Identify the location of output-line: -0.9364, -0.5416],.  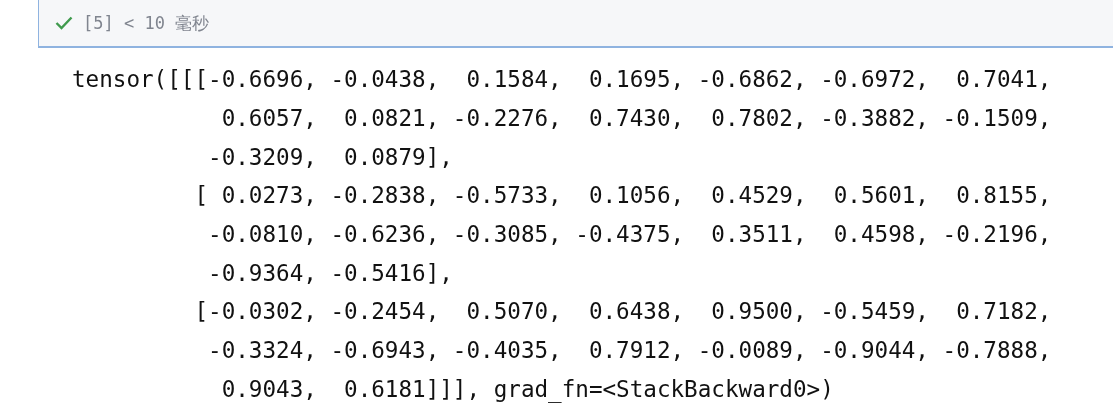
(330, 272).